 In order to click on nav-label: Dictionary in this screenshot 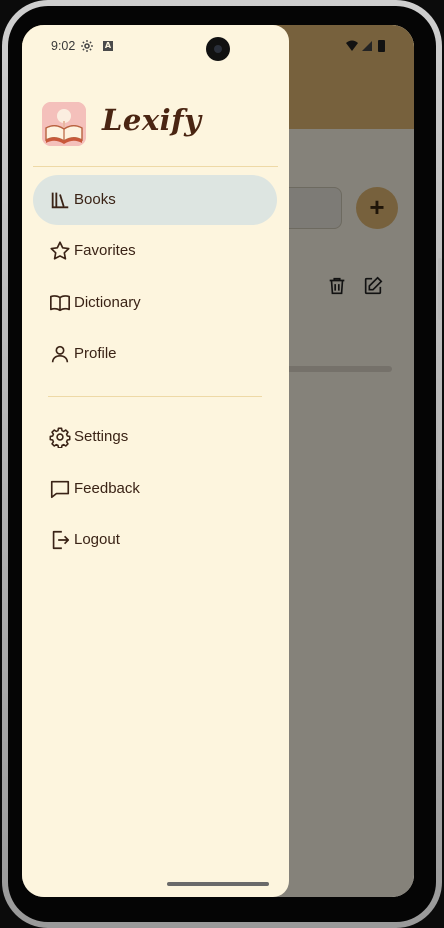, I will do `click(107, 302)`.